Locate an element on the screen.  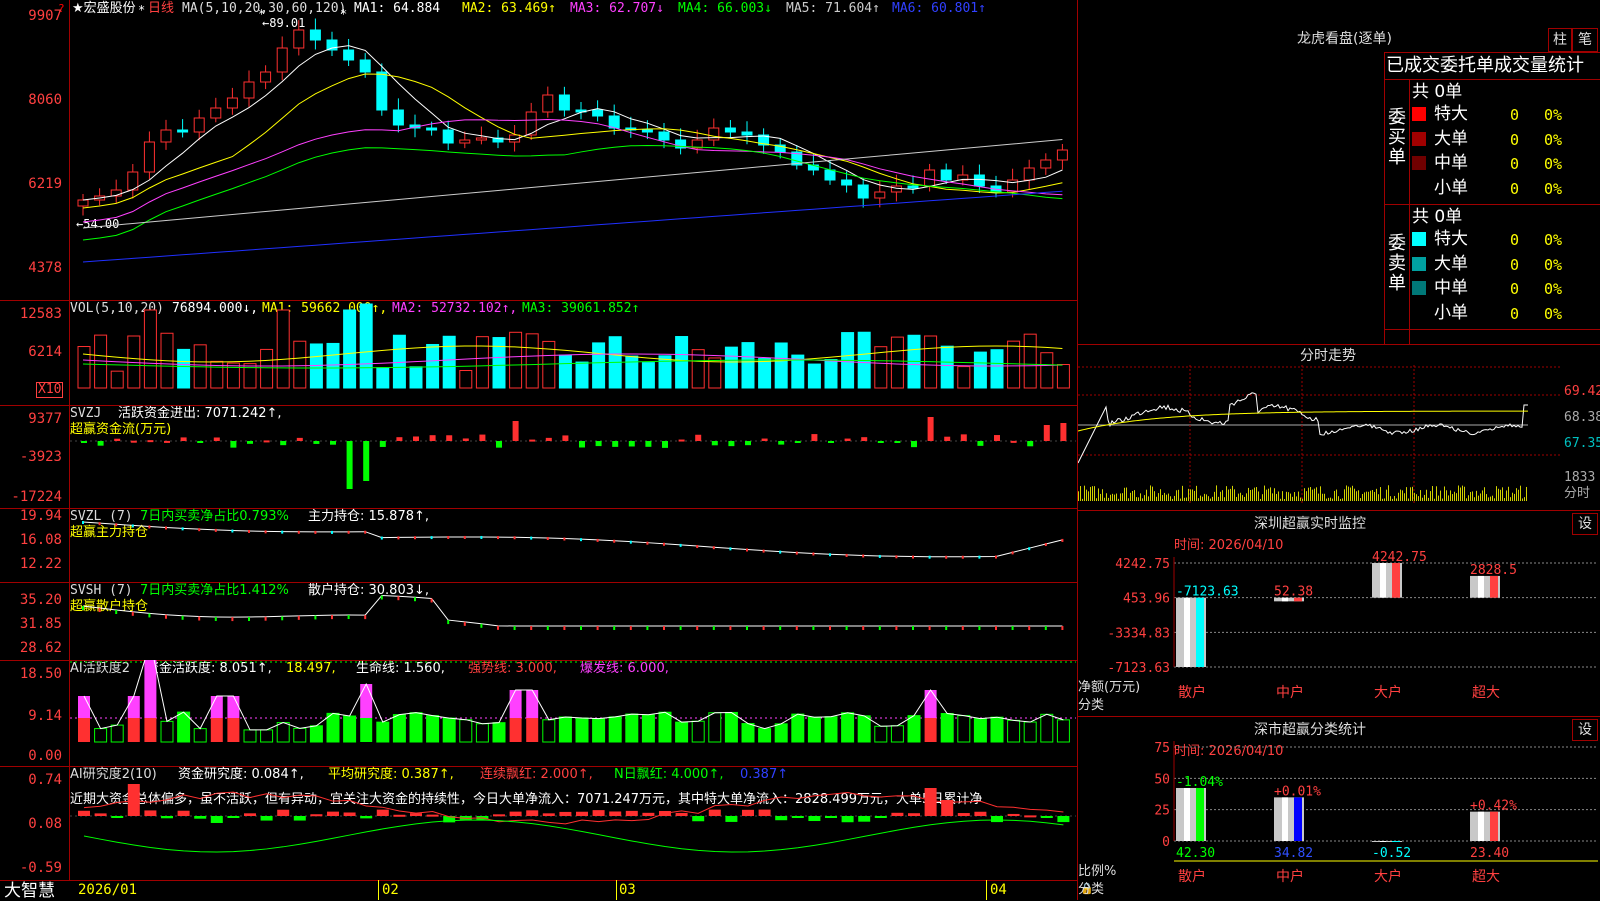
tick-view-button: 笔 is located at coordinates (1585, 40).